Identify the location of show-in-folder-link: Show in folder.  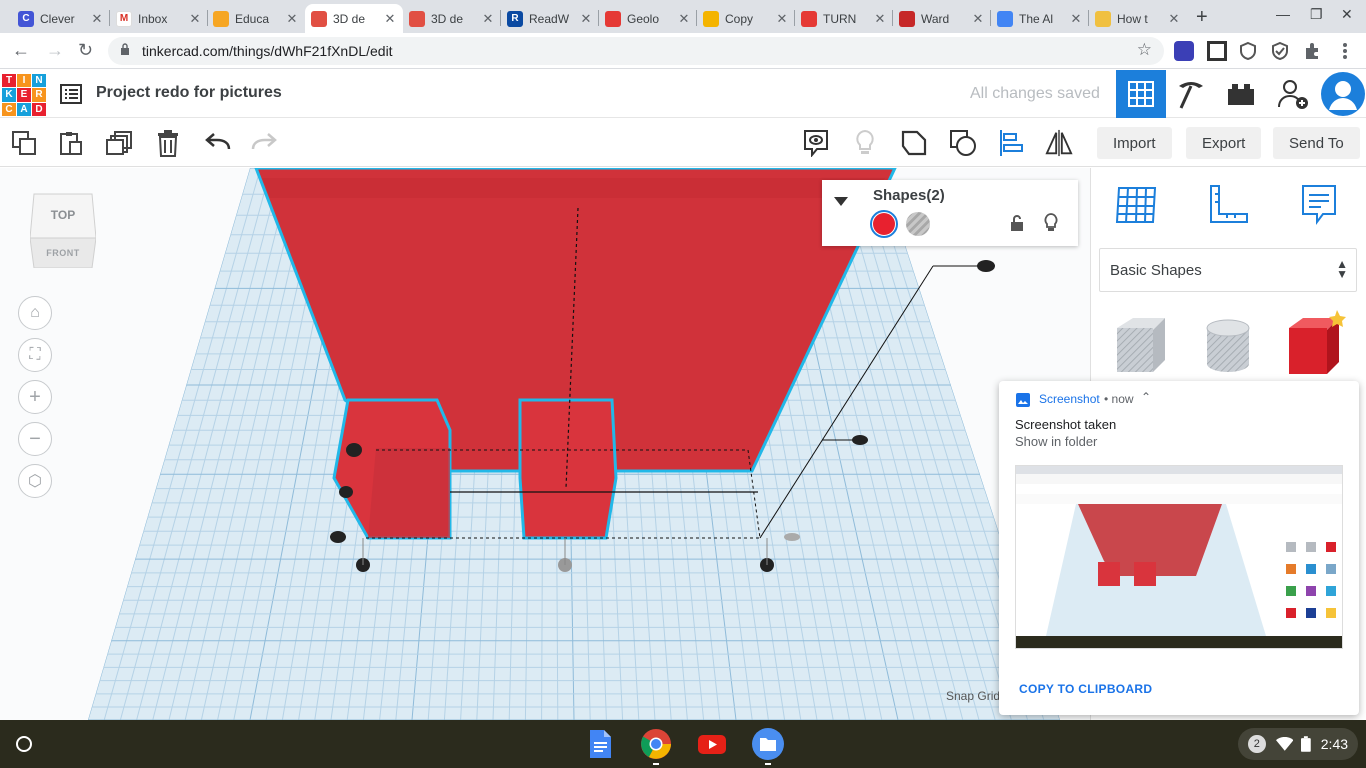
(1056, 441).